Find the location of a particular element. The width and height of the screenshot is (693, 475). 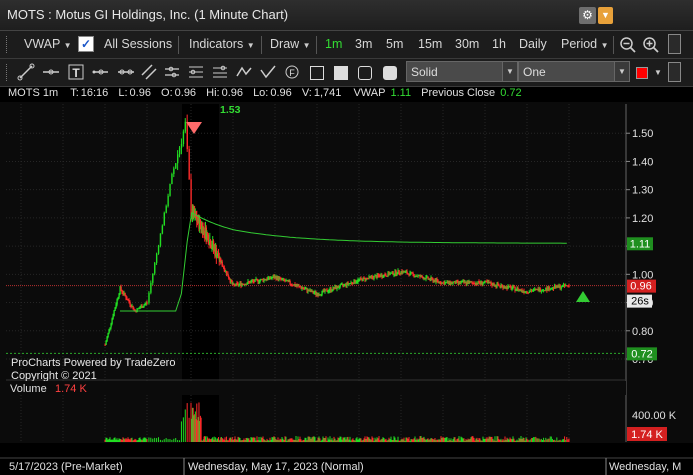

double-arrow-icon is located at coordinates (126, 73).